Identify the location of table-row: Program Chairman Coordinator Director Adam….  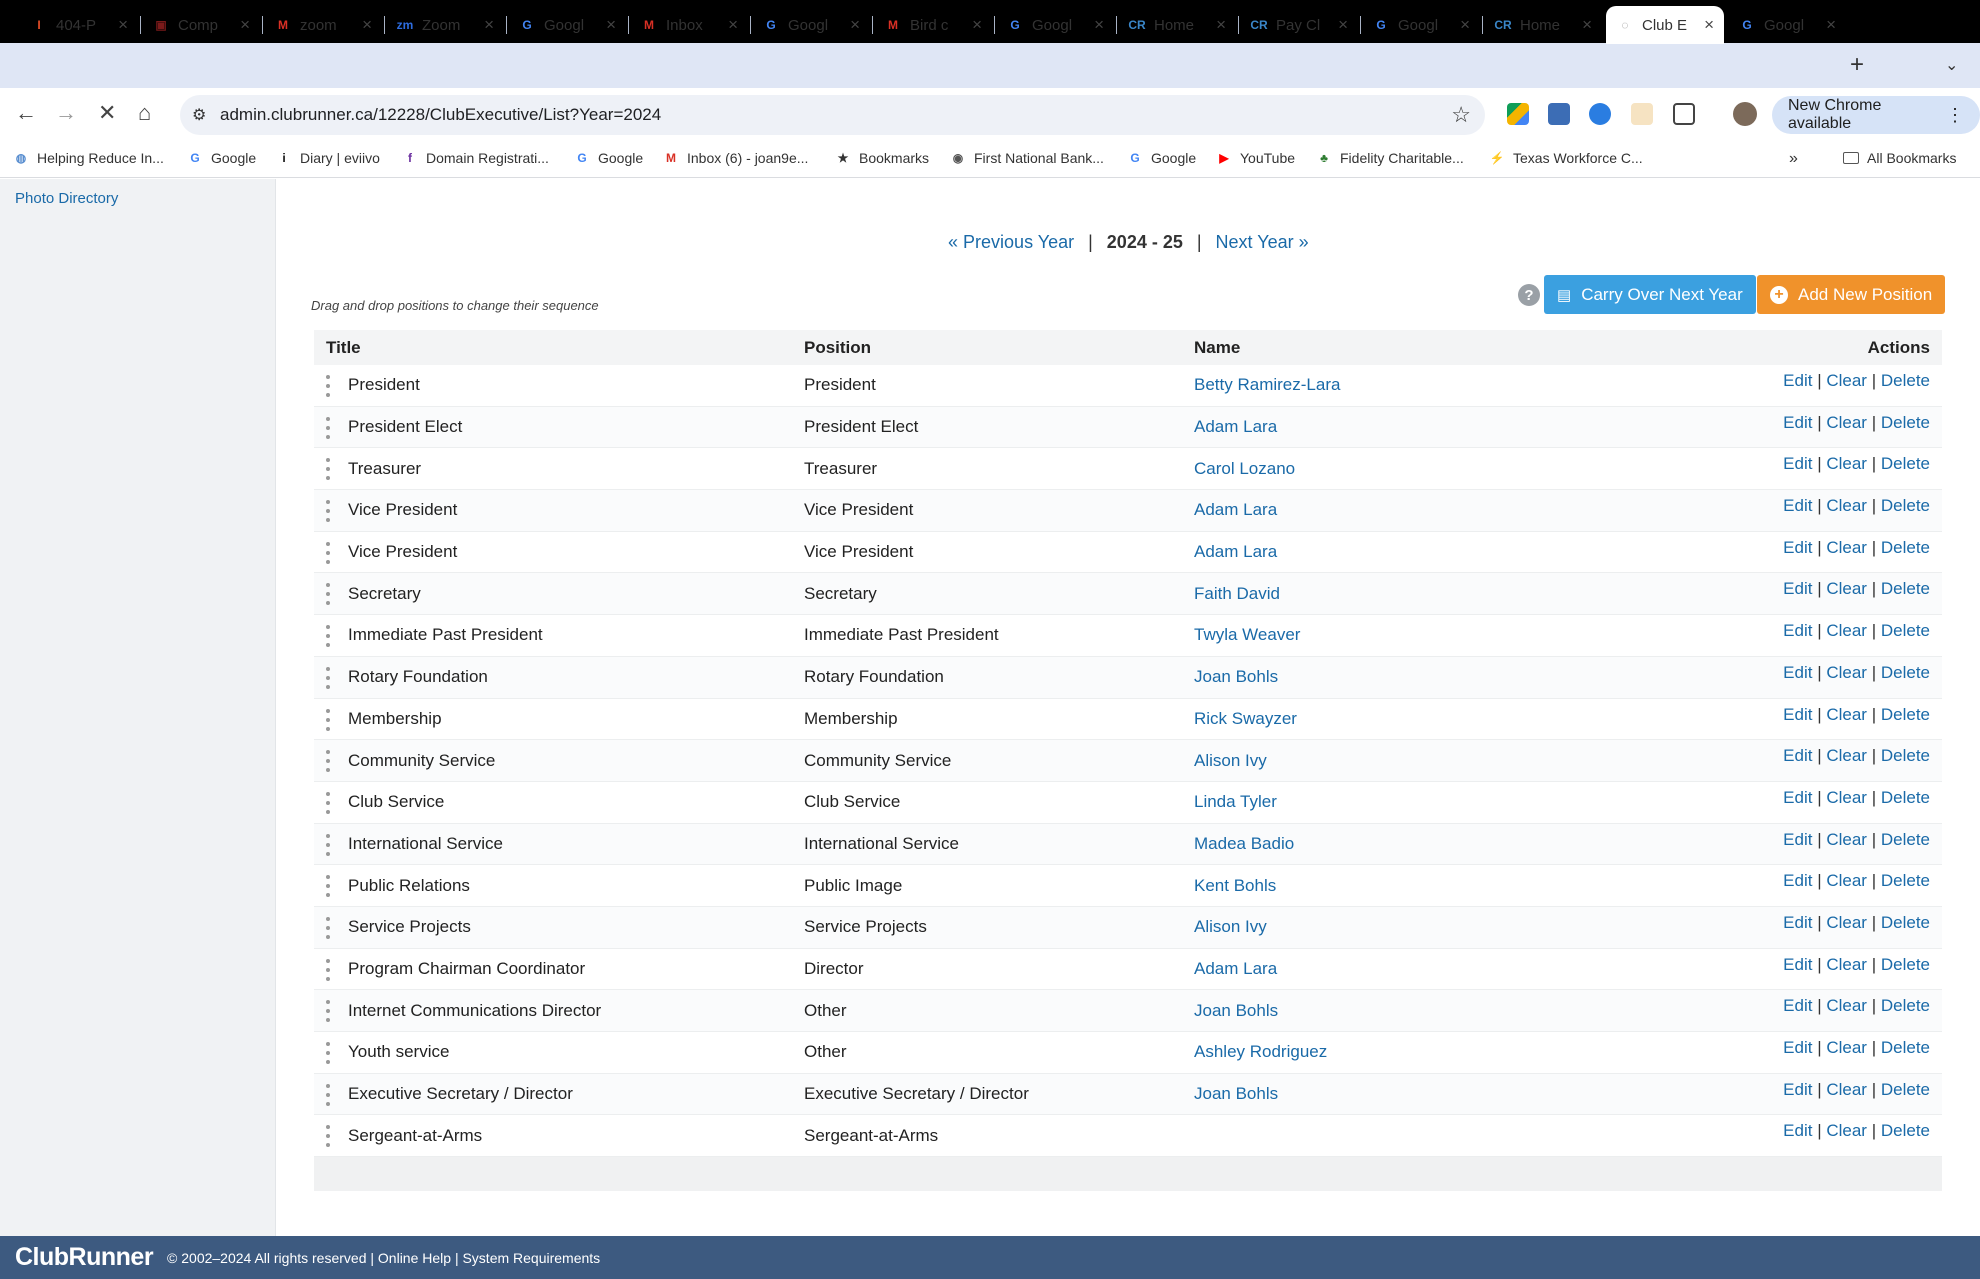
(1128, 970).